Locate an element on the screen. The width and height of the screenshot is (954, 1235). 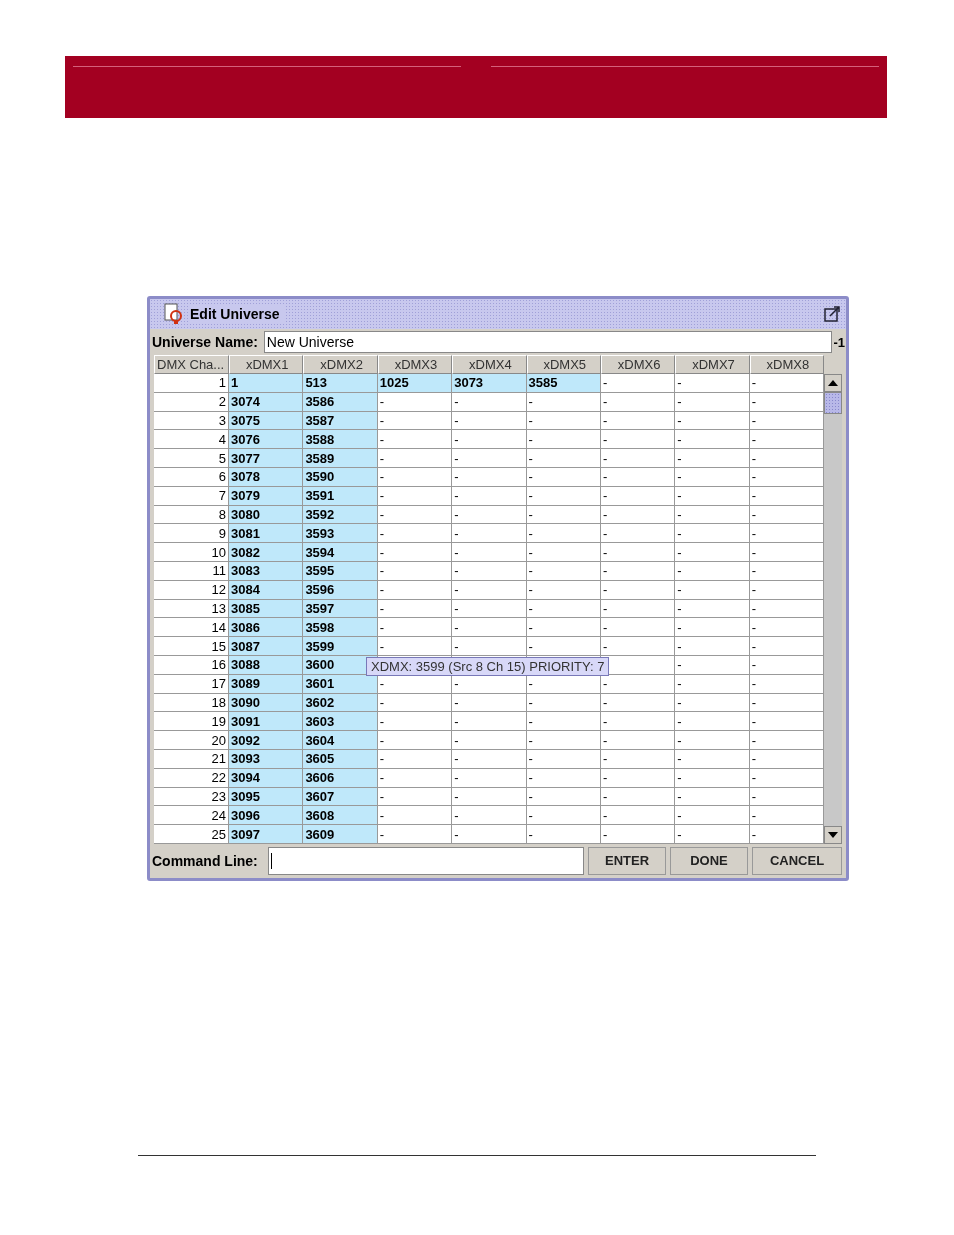
scroll-down-icon is located at coordinates (833, 834).